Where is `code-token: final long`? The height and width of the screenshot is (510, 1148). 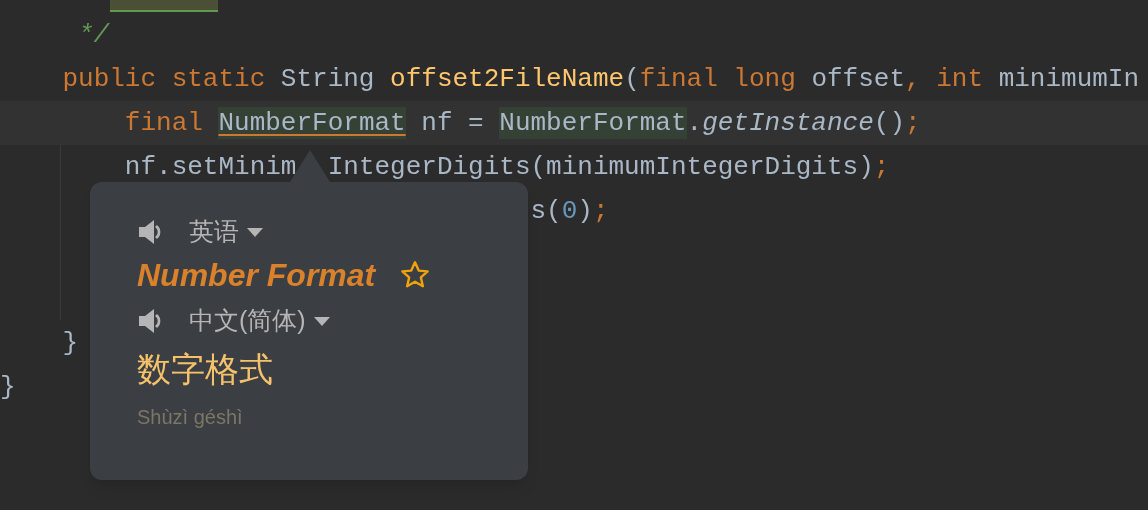 code-token: final long is located at coordinates (718, 79).